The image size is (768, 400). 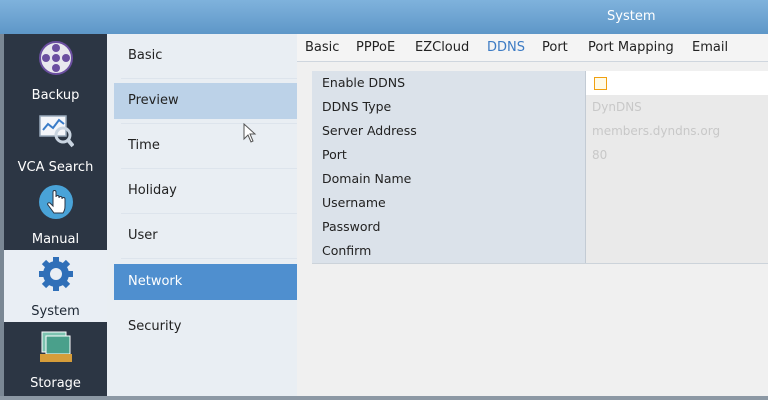 I want to click on nav-label: System, so click(x=55, y=311).